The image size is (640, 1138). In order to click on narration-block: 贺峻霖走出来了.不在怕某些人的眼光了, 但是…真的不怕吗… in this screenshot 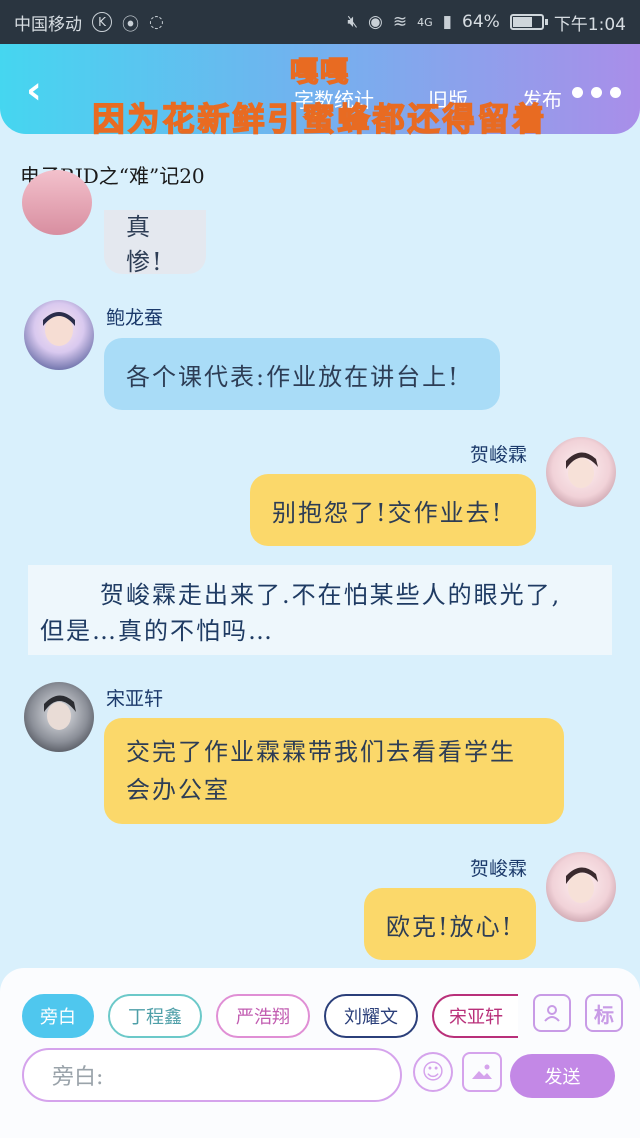, I will do `click(320, 610)`.